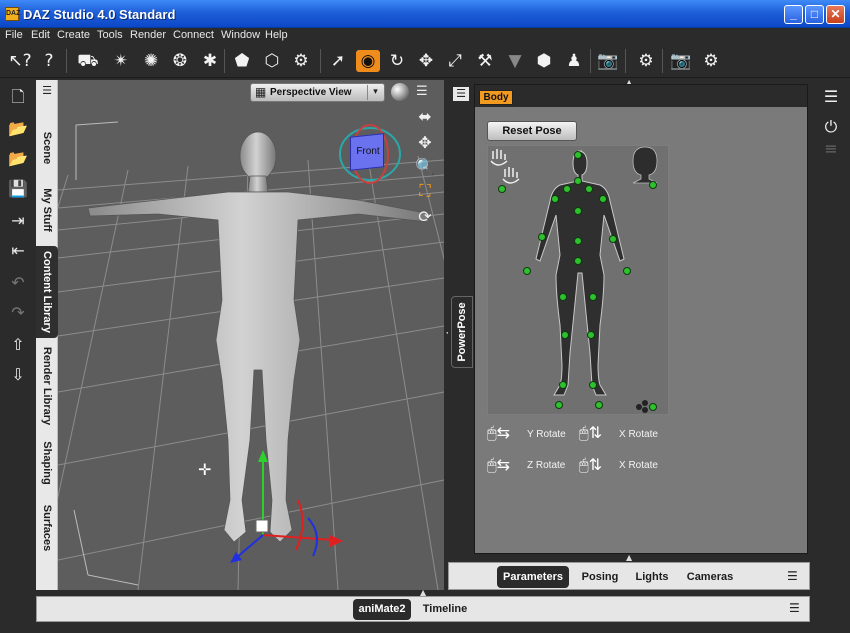 The width and height of the screenshot is (850, 633). Describe the element at coordinates (338, 61) in the screenshot. I see `select-tool-icon: ➚` at that location.